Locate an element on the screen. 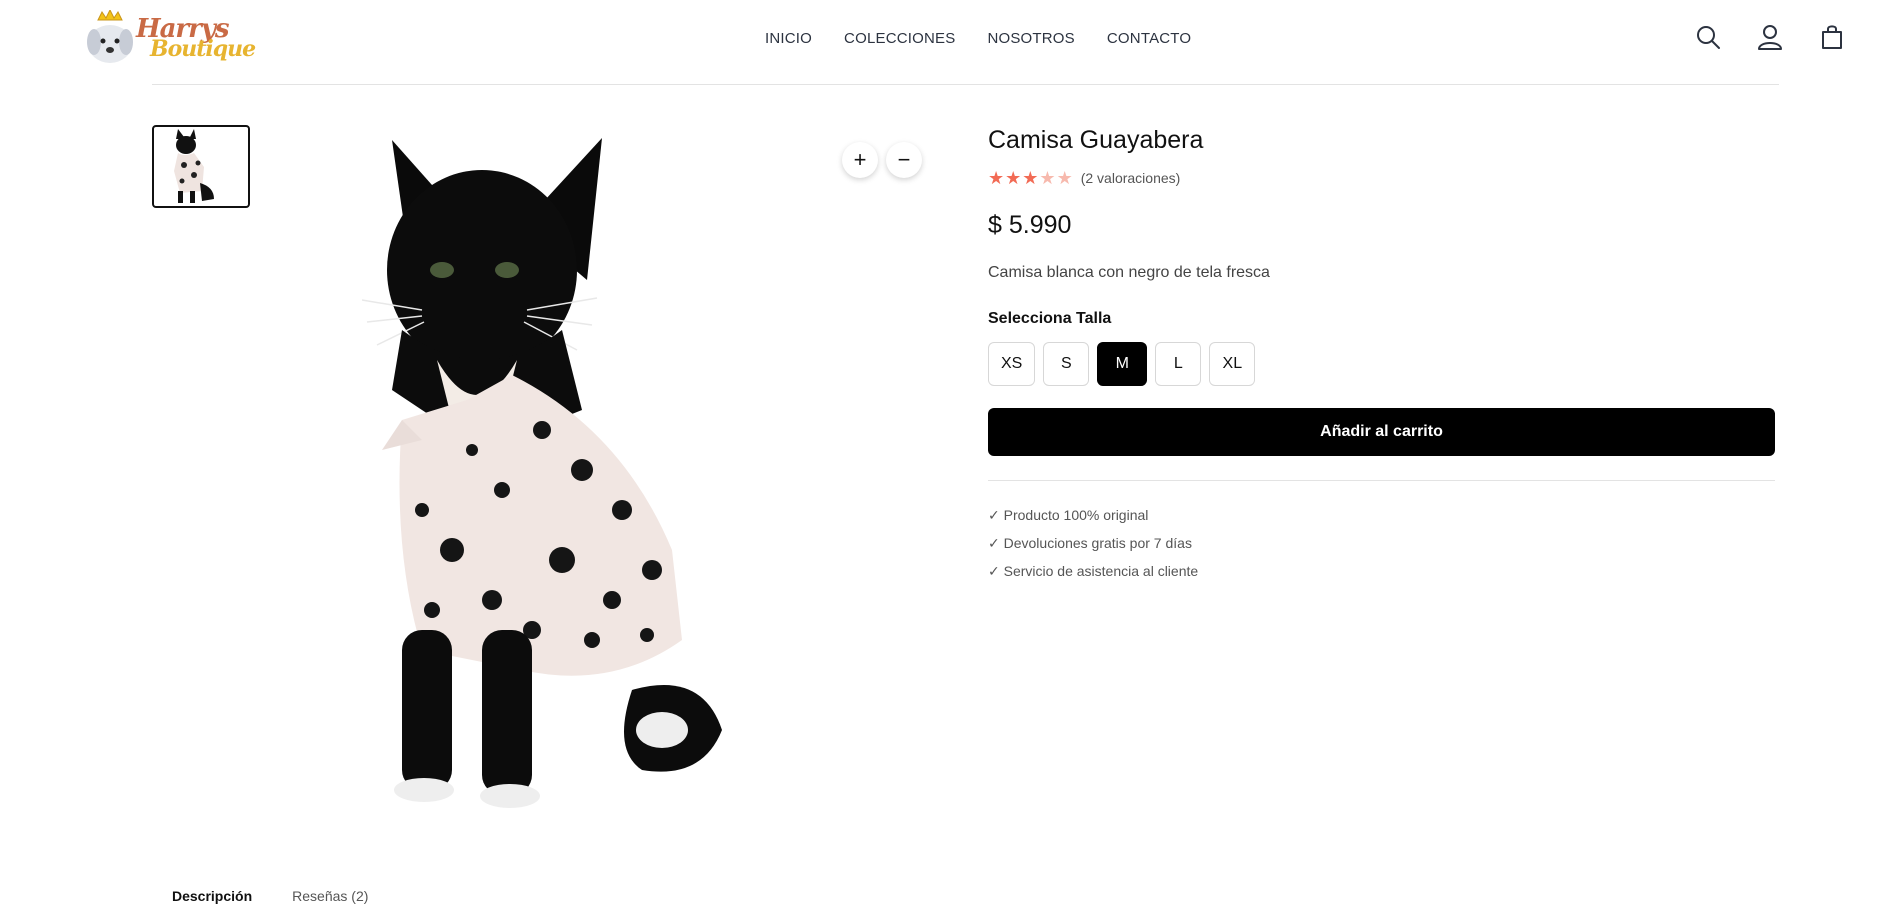  header-divider is located at coordinates (965, 84).